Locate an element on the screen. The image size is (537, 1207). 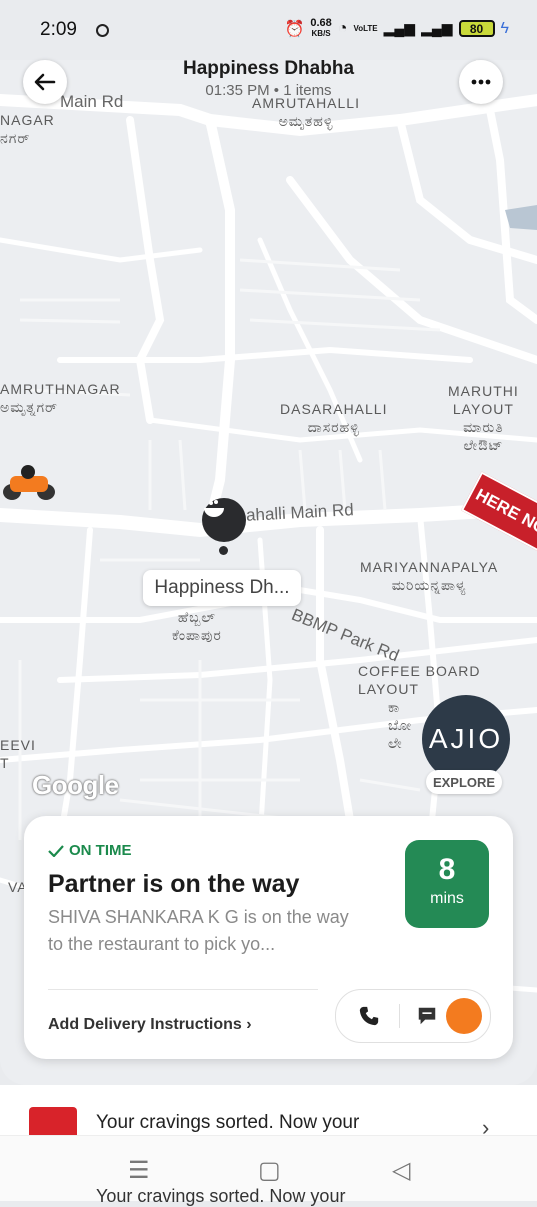
ajio-explore-button: EXPLORE is located at coordinates (464, 782).